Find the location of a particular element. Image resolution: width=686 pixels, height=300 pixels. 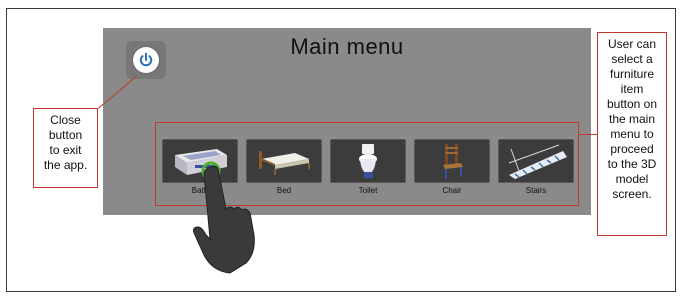

page-title: Main menu is located at coordinates (347, 46).